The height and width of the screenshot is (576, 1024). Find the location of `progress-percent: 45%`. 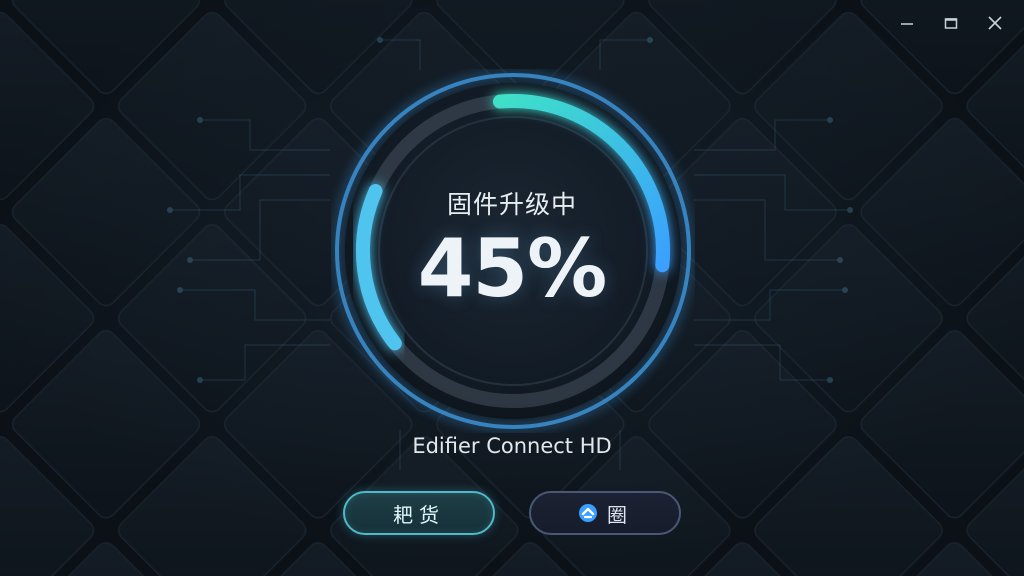

progress-percent: 45% is located at coordinates (512, 268).